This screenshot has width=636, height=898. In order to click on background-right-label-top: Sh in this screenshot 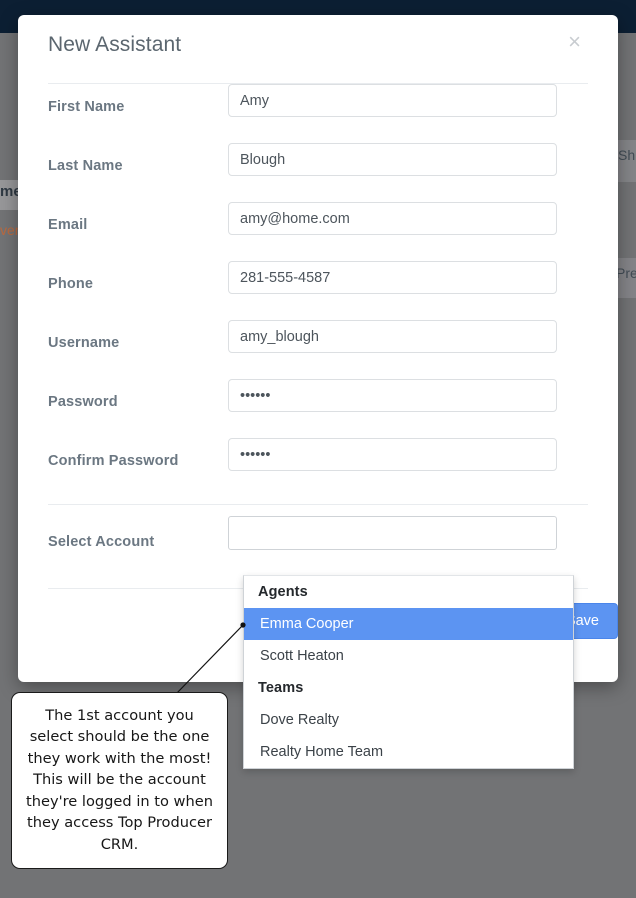, I will do `click(627, 155)`.